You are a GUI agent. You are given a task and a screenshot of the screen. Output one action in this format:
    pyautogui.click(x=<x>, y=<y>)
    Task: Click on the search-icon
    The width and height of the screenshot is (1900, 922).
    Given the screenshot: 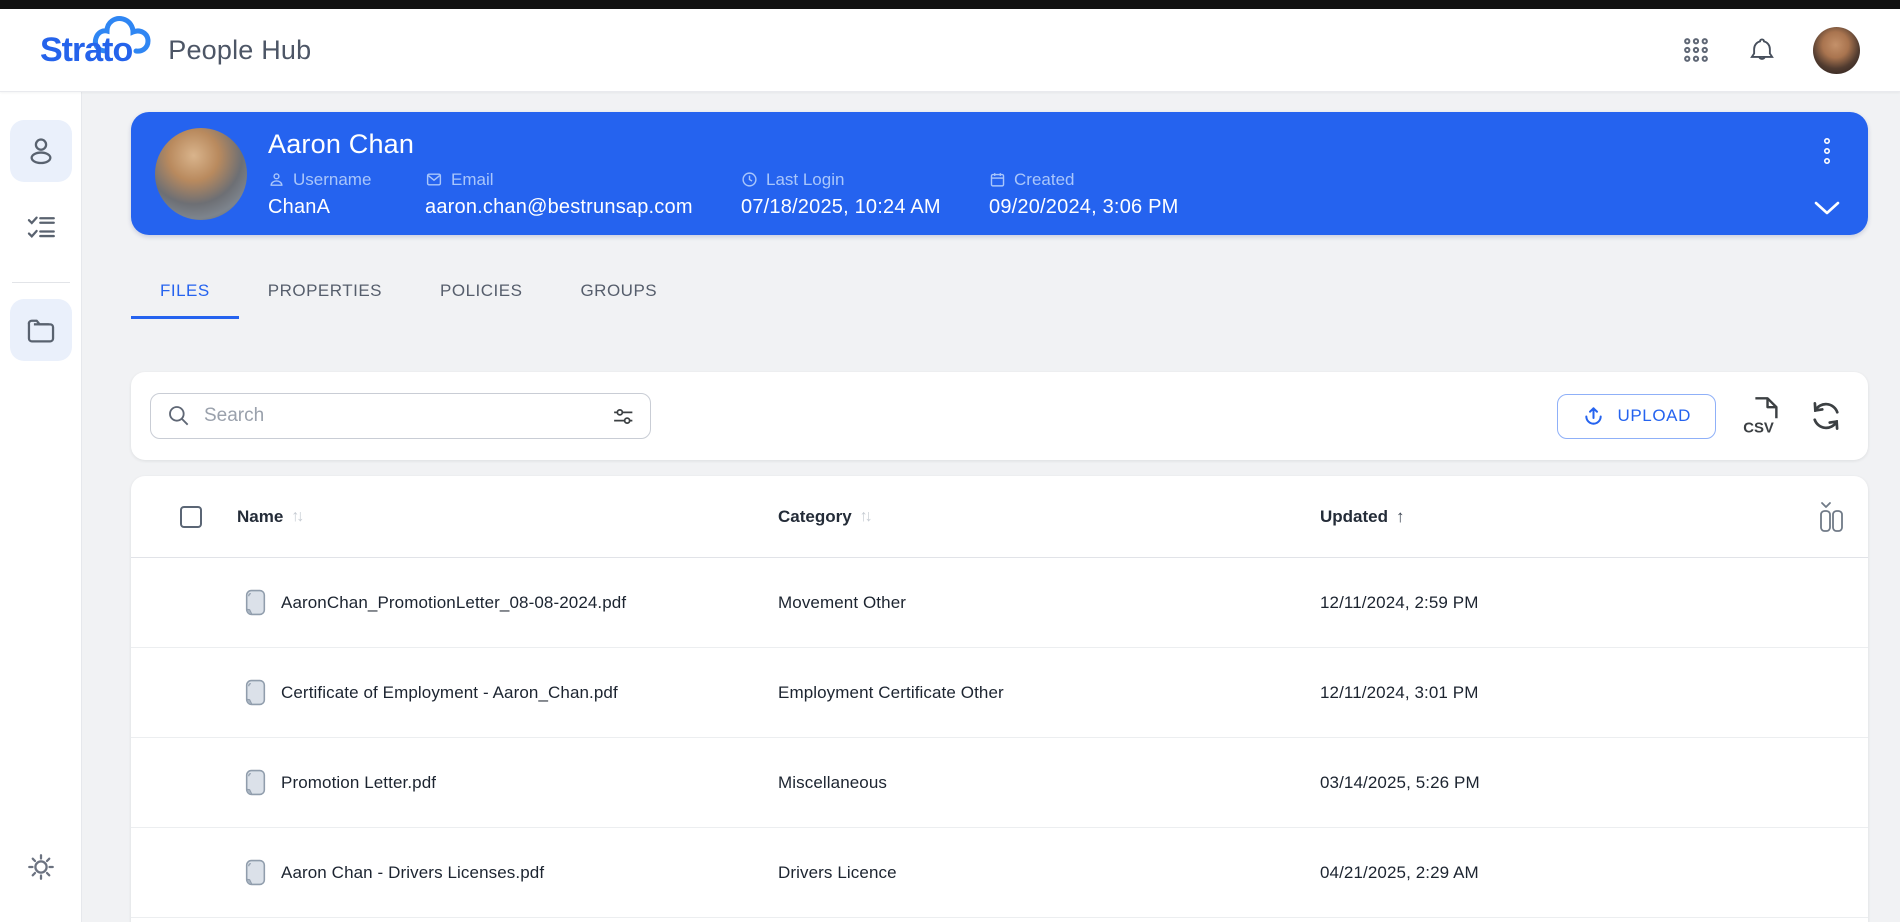 What is the action you would take?
    pyautogui.click(x=179, y=416)
    